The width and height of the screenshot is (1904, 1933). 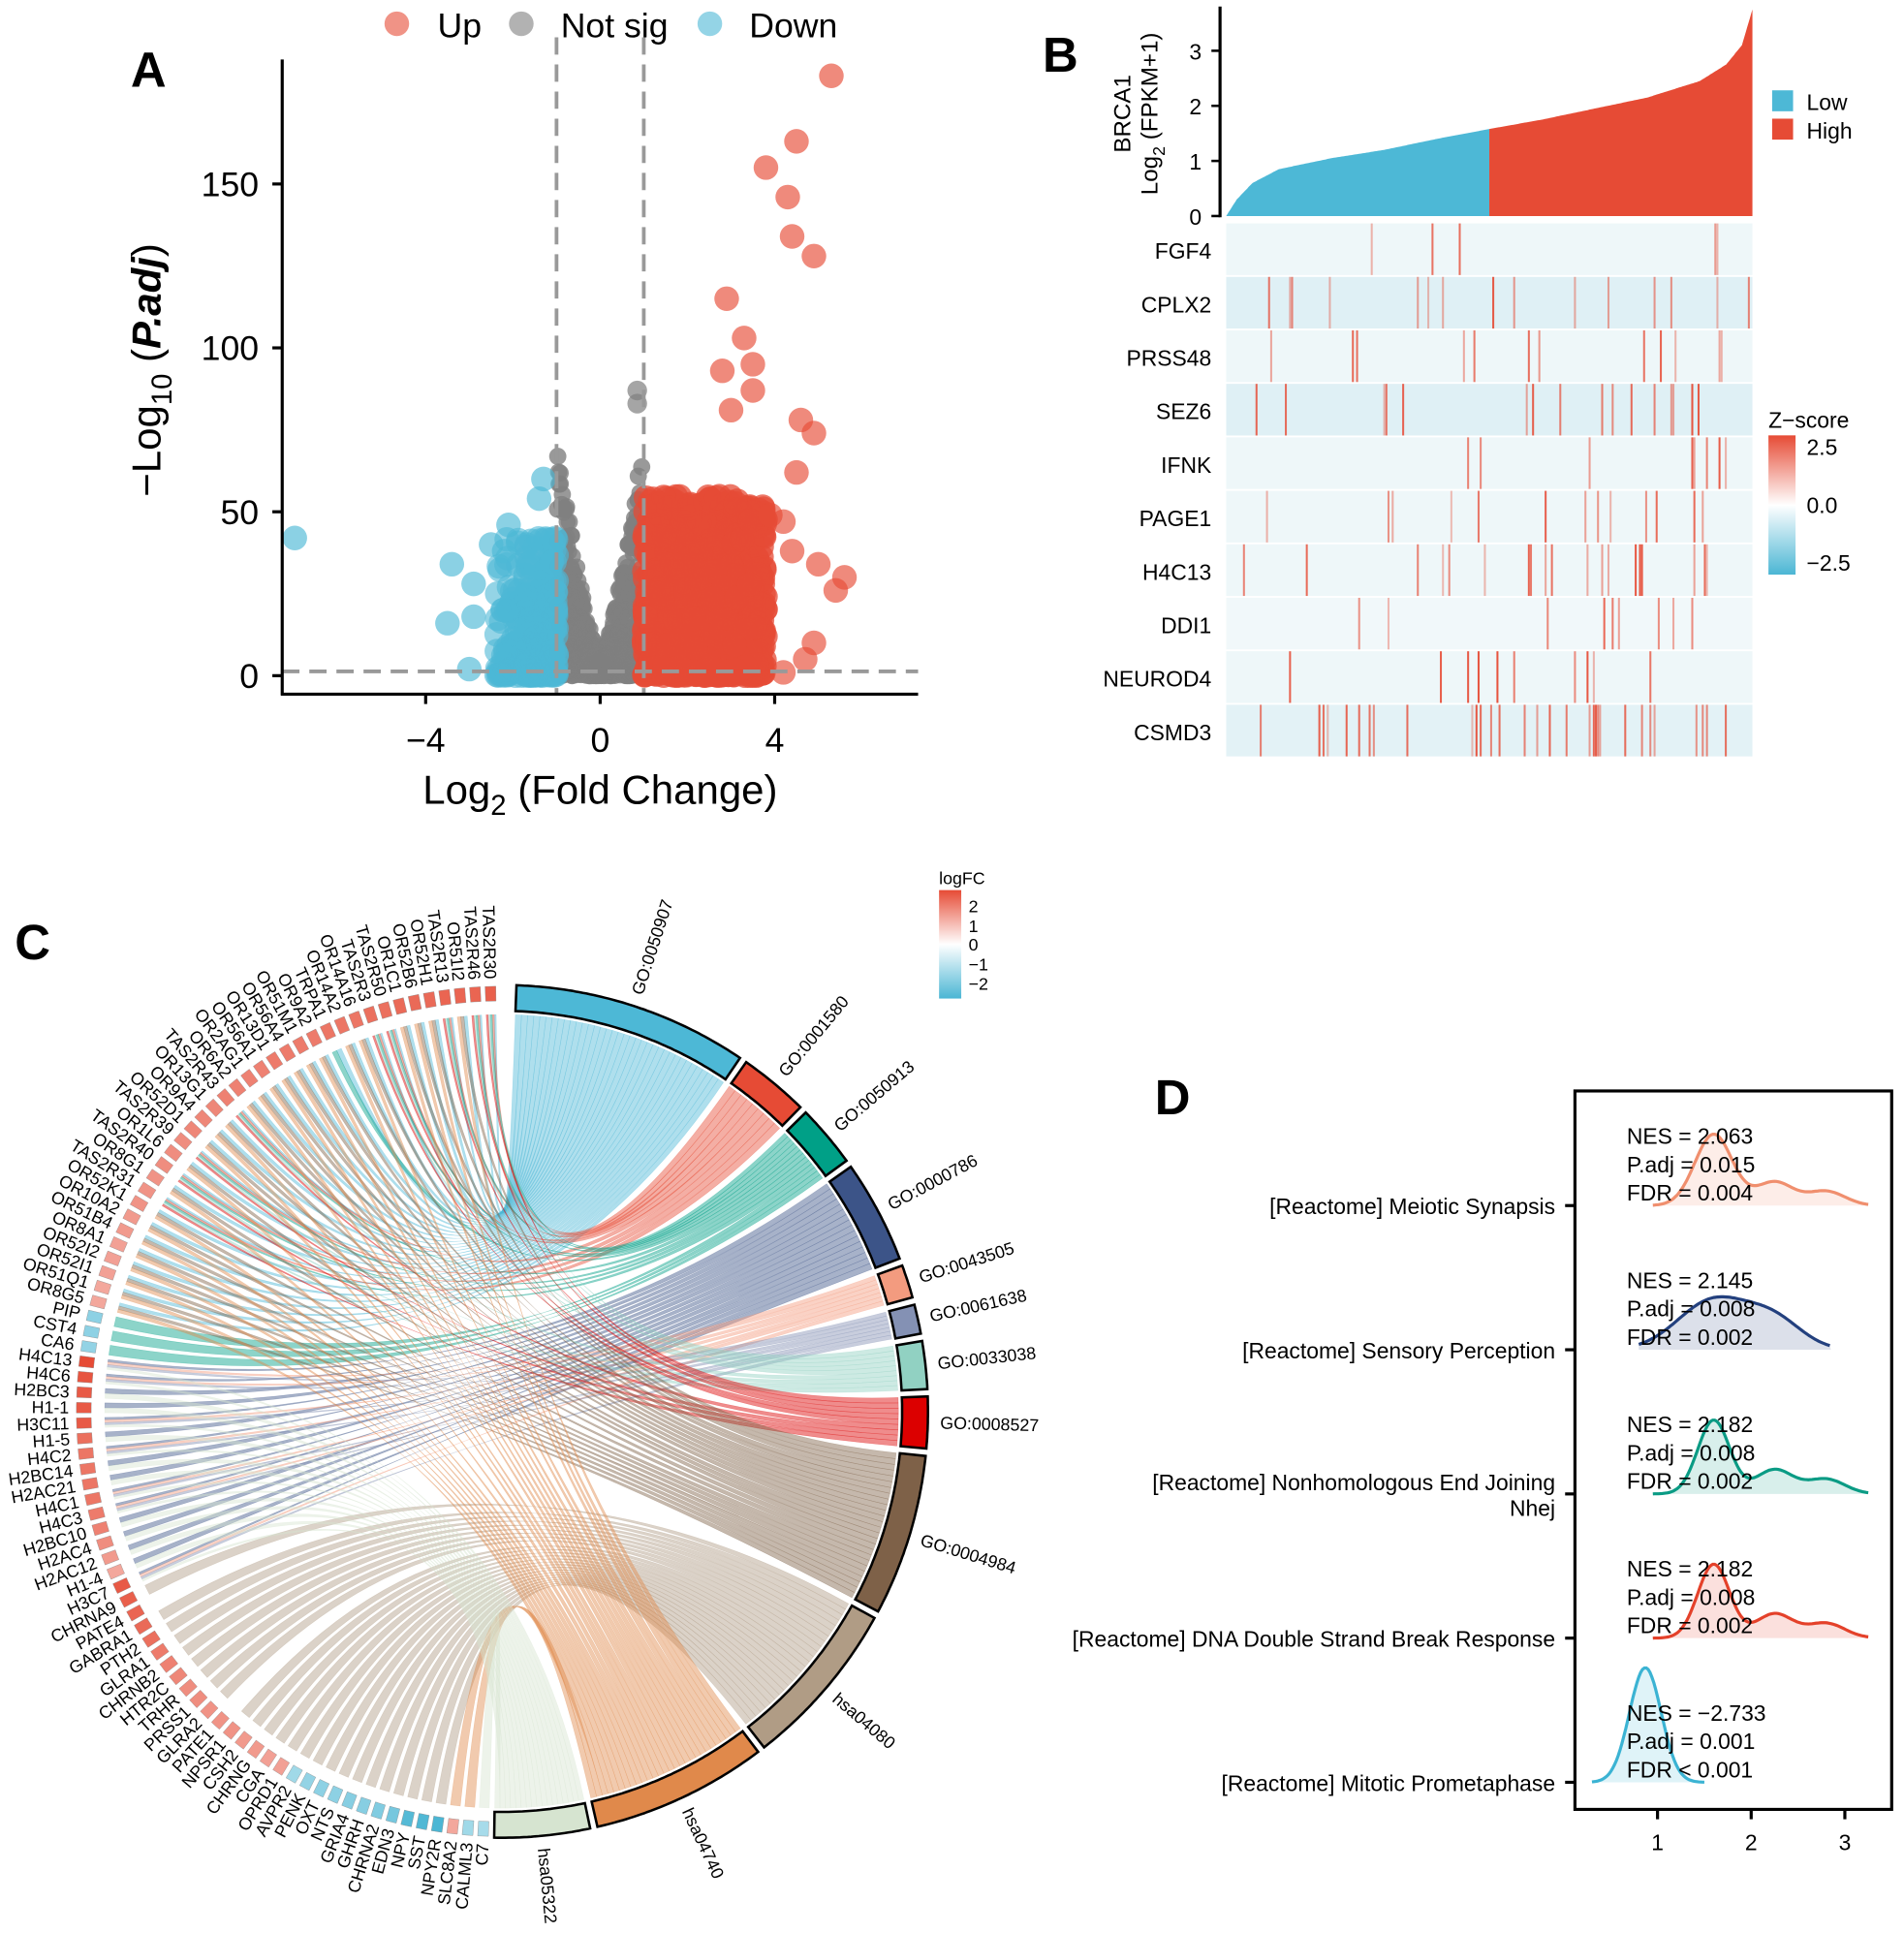 What do you see at coordinates (1172, 733) in the screenshot?
I see `heatmap-row-label: CSMD3` at bounding box center [1172, 733].